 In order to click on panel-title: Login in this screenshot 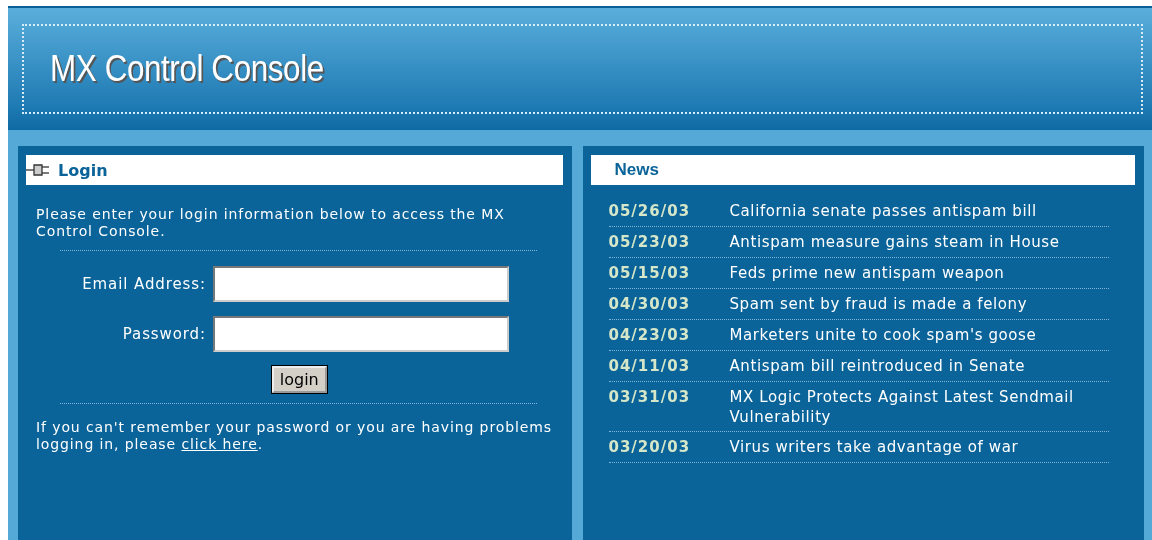, I will do `click(83, 170)`.